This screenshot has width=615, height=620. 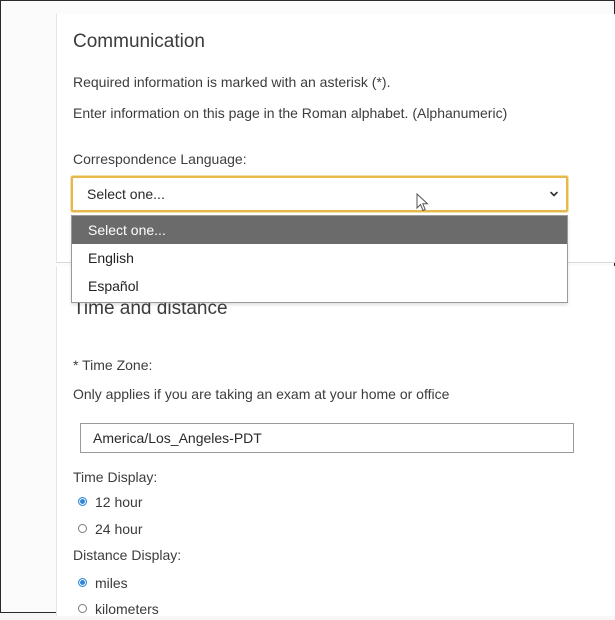 What do you see at coordinates (119, 529) in the screenshot?
I see `radio-label: 24 hour` at bounding box center [119, 529].